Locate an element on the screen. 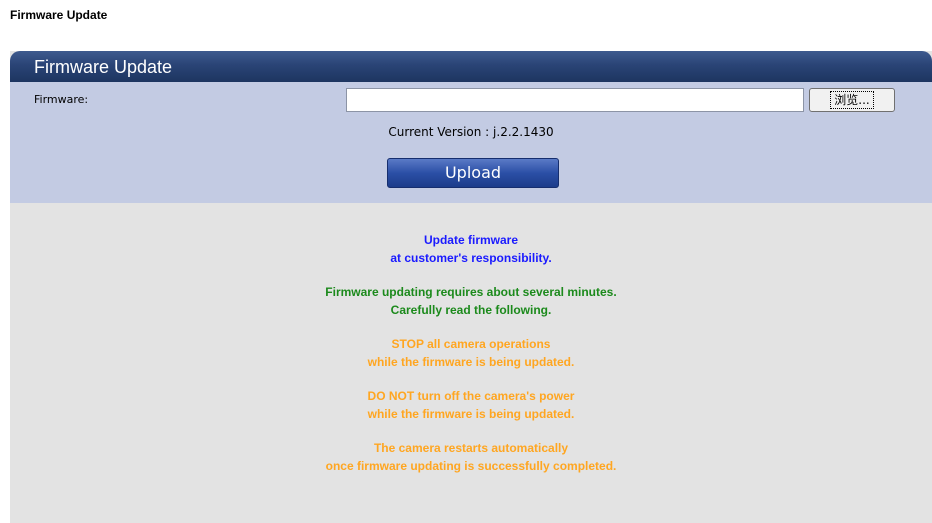 Image resolution: width=932 pixels, height=523 pixels. notice-line: Carefully read the following. is located at coordinates (471, 310).